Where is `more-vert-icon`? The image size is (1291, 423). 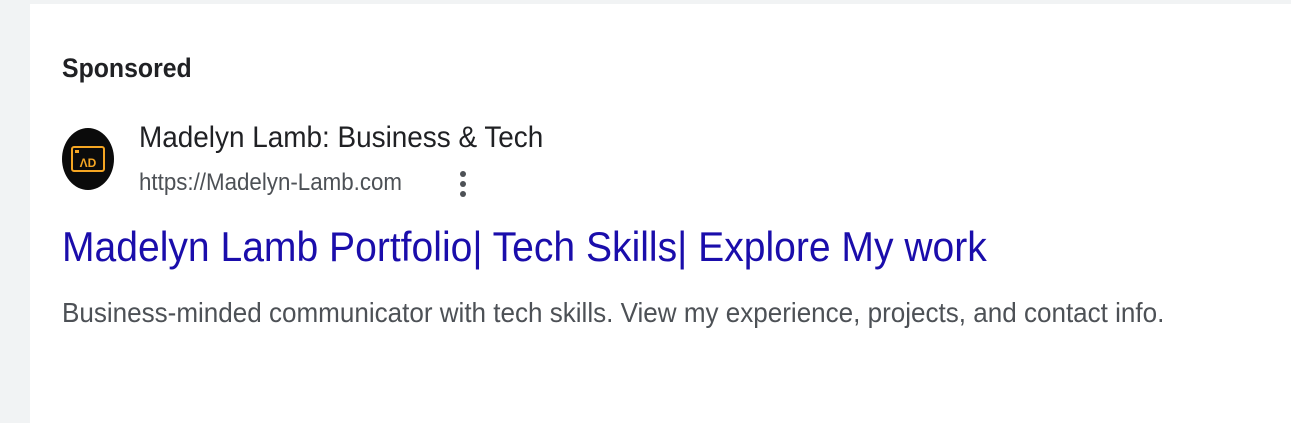
more-vert-icon is located at coordinates (463, 184).